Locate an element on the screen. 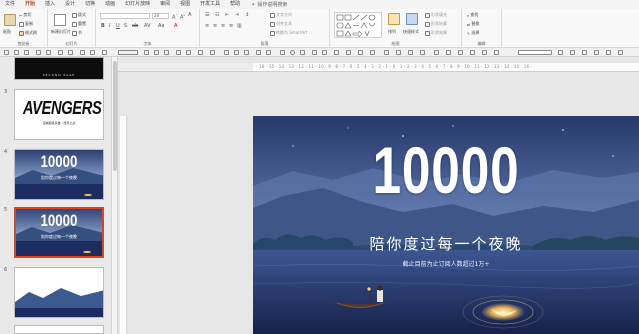 The width and height of the screenshot is (639, 334). text-direction-button: 文字方向 is located at coordinates (281, 15).